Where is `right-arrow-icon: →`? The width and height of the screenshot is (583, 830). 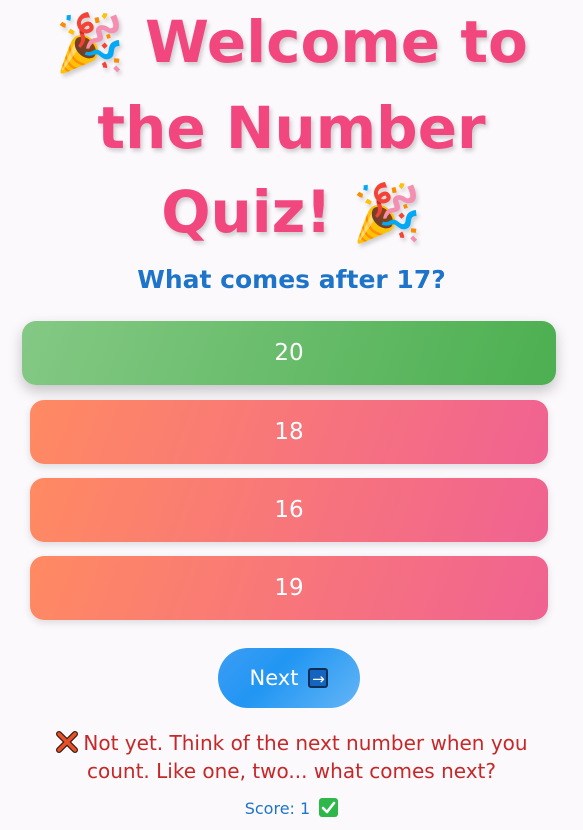
right-arrow-icon: → is located at coordinates (318, 678).